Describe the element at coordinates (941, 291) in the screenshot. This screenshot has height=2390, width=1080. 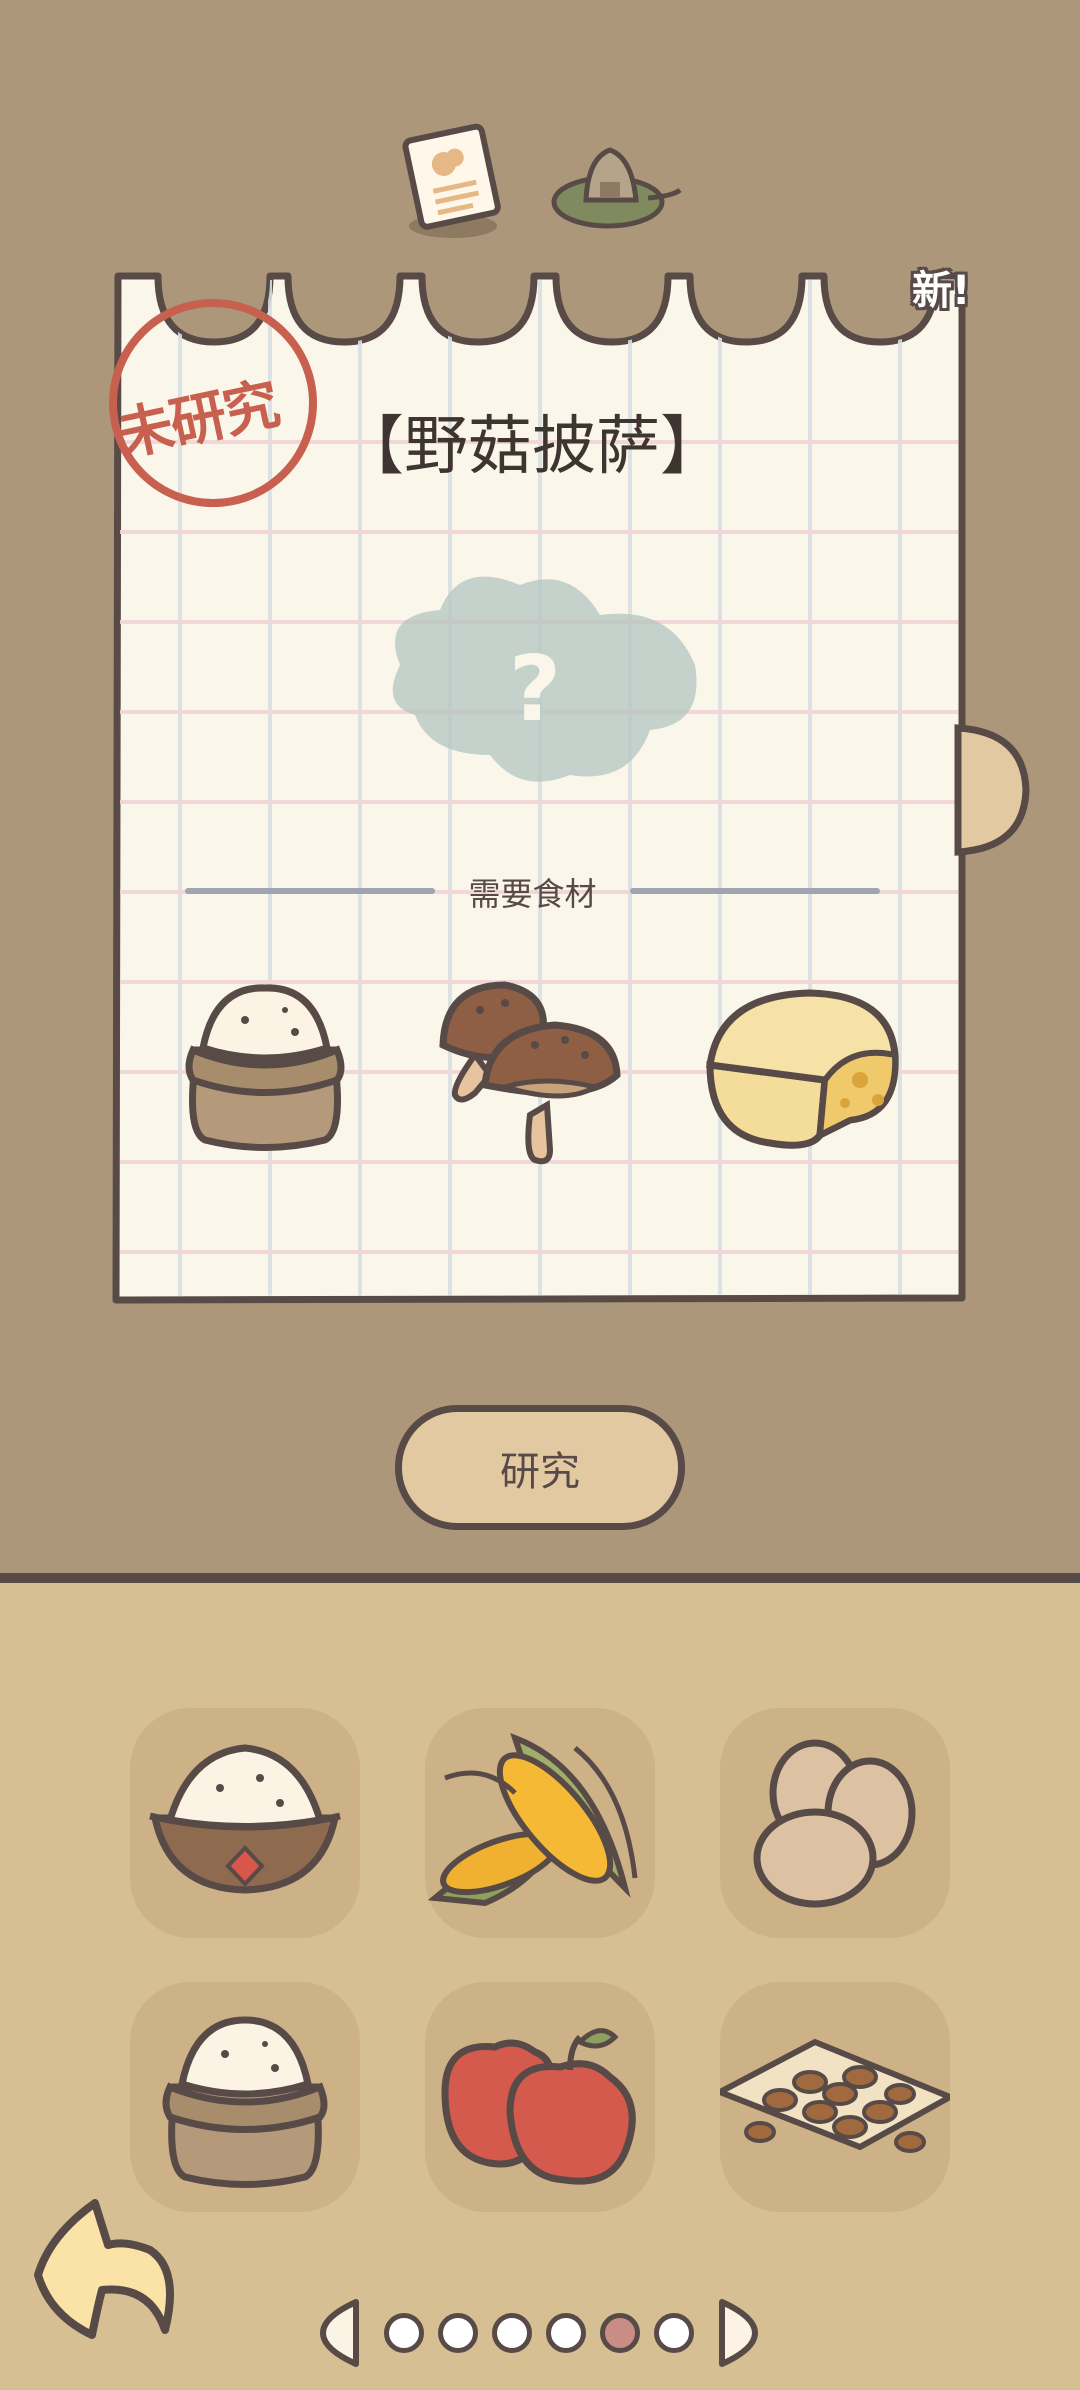
I see `new-badge: 新!` at that location.